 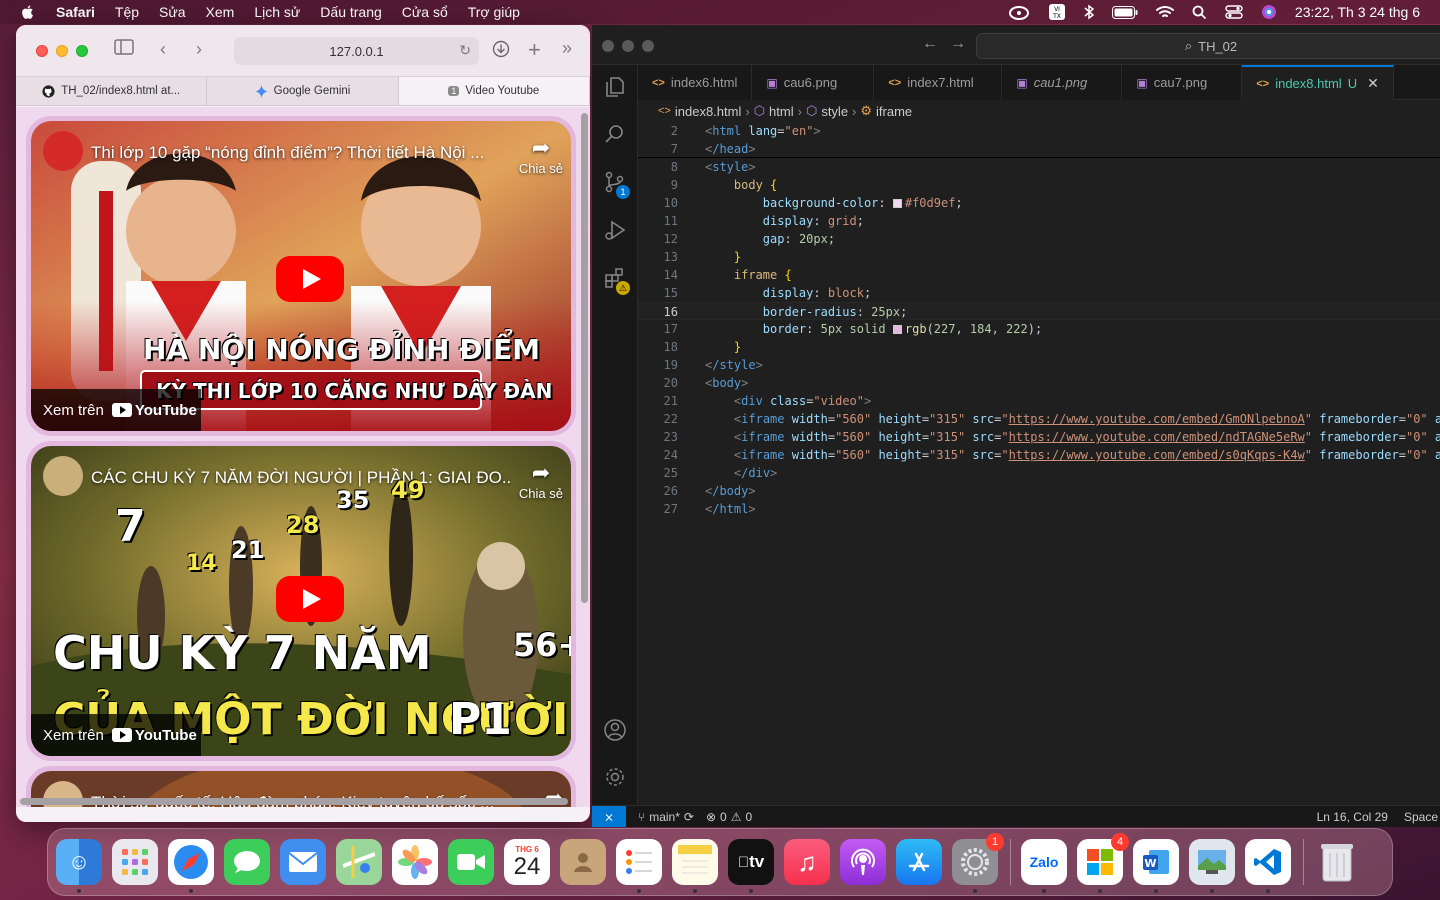 What do you see at coordinates (713, 167) in the screenshot?
I see `code-line: 8 <style>` at bounding box center [713, 167].